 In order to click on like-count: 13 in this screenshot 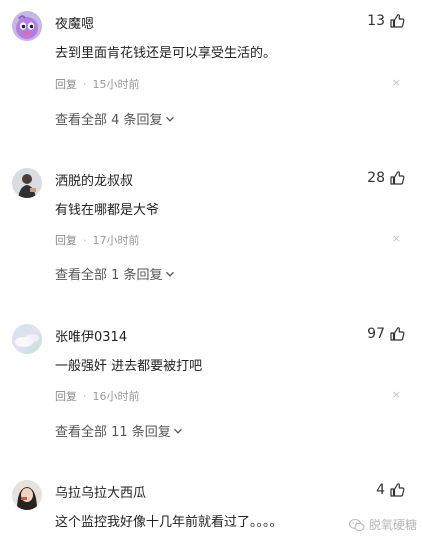, I will do `click(376, 21)`.